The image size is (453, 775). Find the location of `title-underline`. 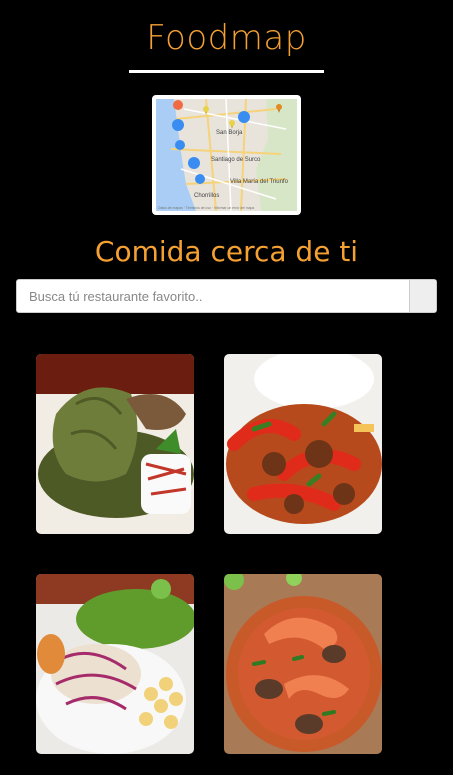

title-underline is located at coordinates (226, 71).